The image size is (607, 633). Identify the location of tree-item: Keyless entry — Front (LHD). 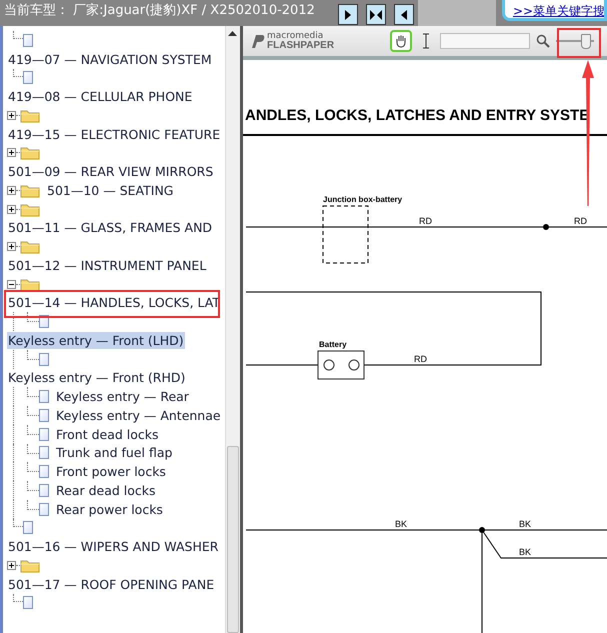
(96, 340).